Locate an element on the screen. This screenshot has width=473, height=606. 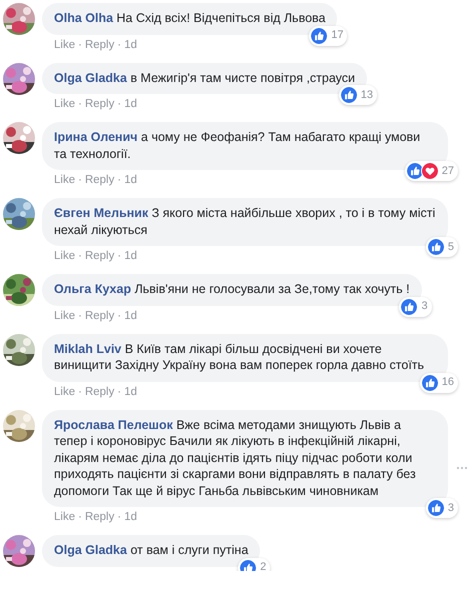
commenter-name: Євген Мельник is located at coordinates (101, 213).